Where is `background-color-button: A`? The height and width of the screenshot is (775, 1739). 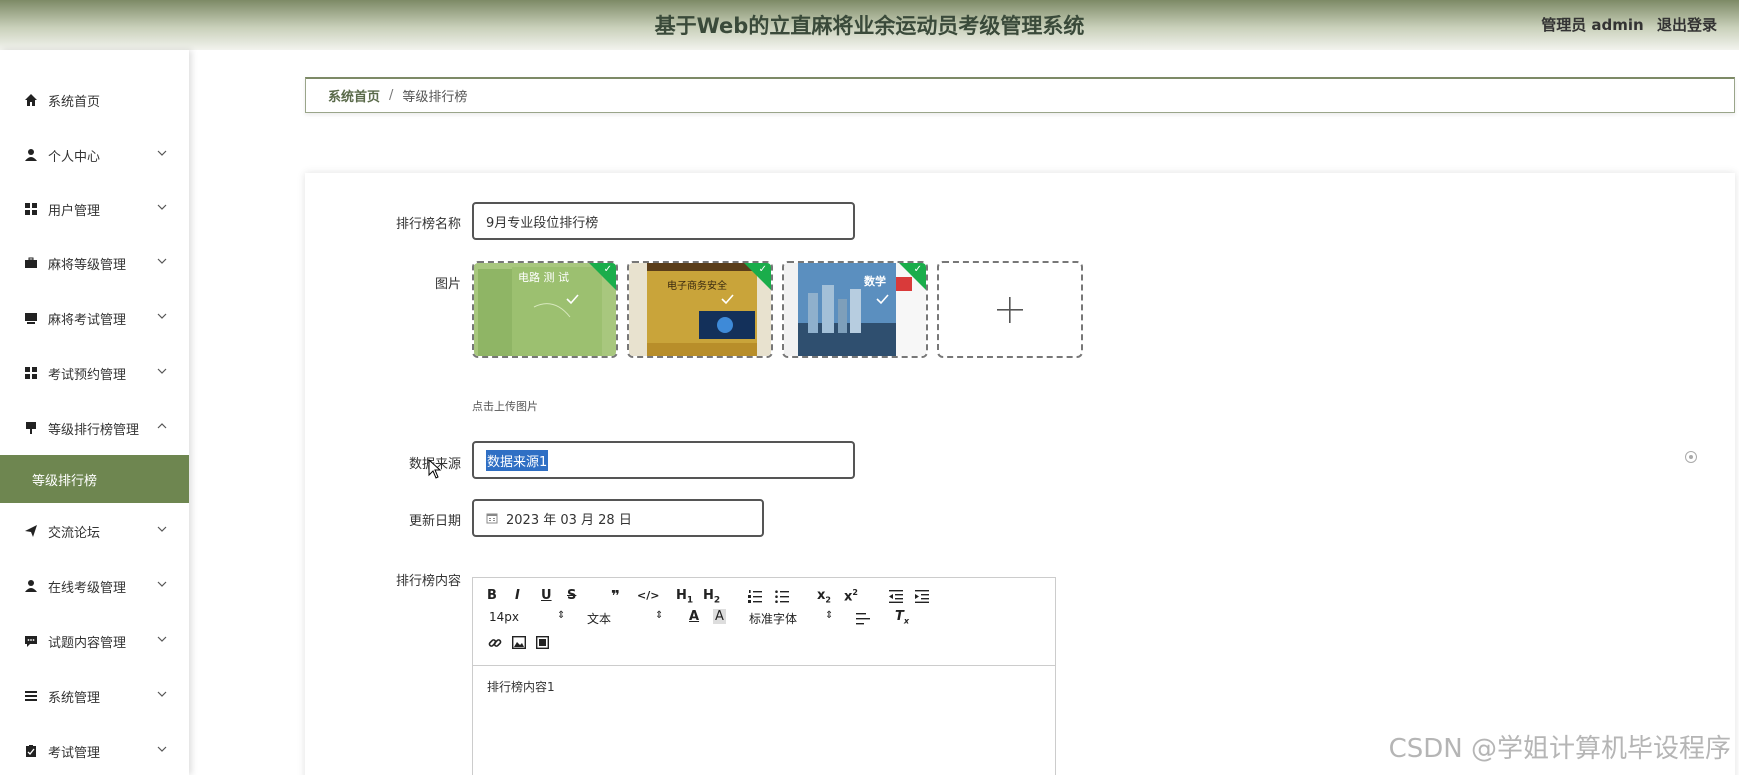 background-color-button: A is located at coordinates (719, 616).